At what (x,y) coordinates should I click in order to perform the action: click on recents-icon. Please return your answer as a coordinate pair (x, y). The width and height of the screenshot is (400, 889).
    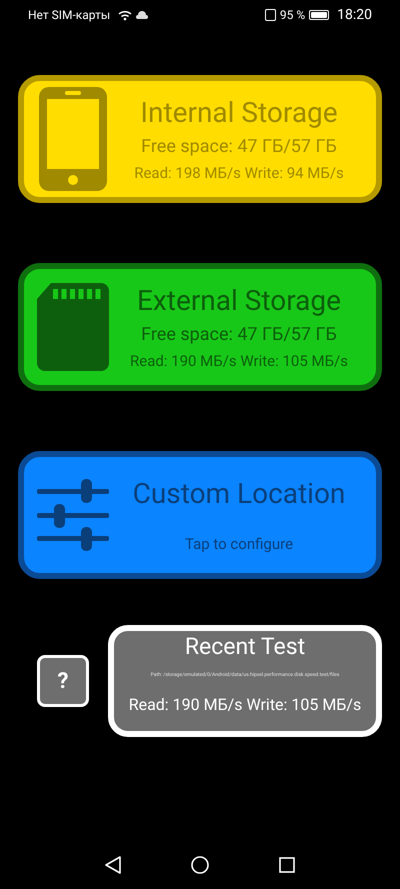
    Looking at the image, I should click on (287, 865).